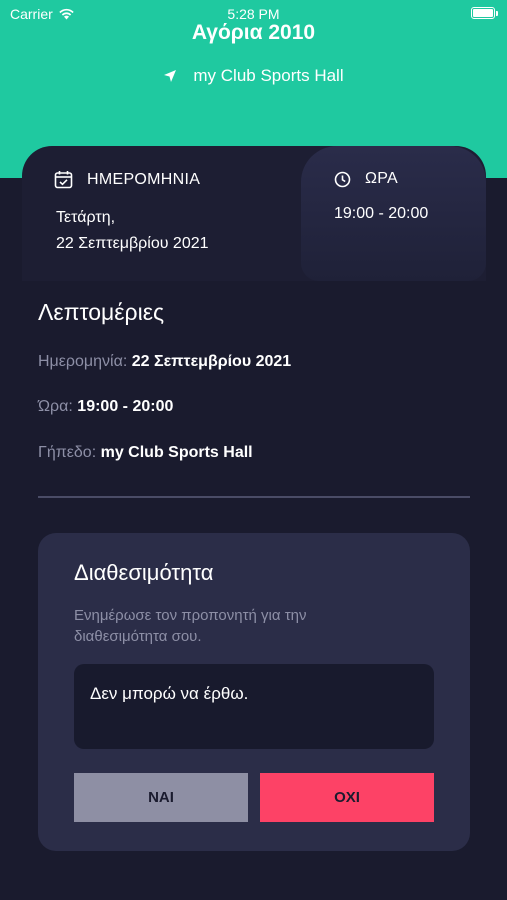 This screenshot has width=507, height=900. What do you see at coordinates (144, 572) in the screenshot?
I see `availability-title: Διαθεσιμότητα` at bounding box center [144, 572].